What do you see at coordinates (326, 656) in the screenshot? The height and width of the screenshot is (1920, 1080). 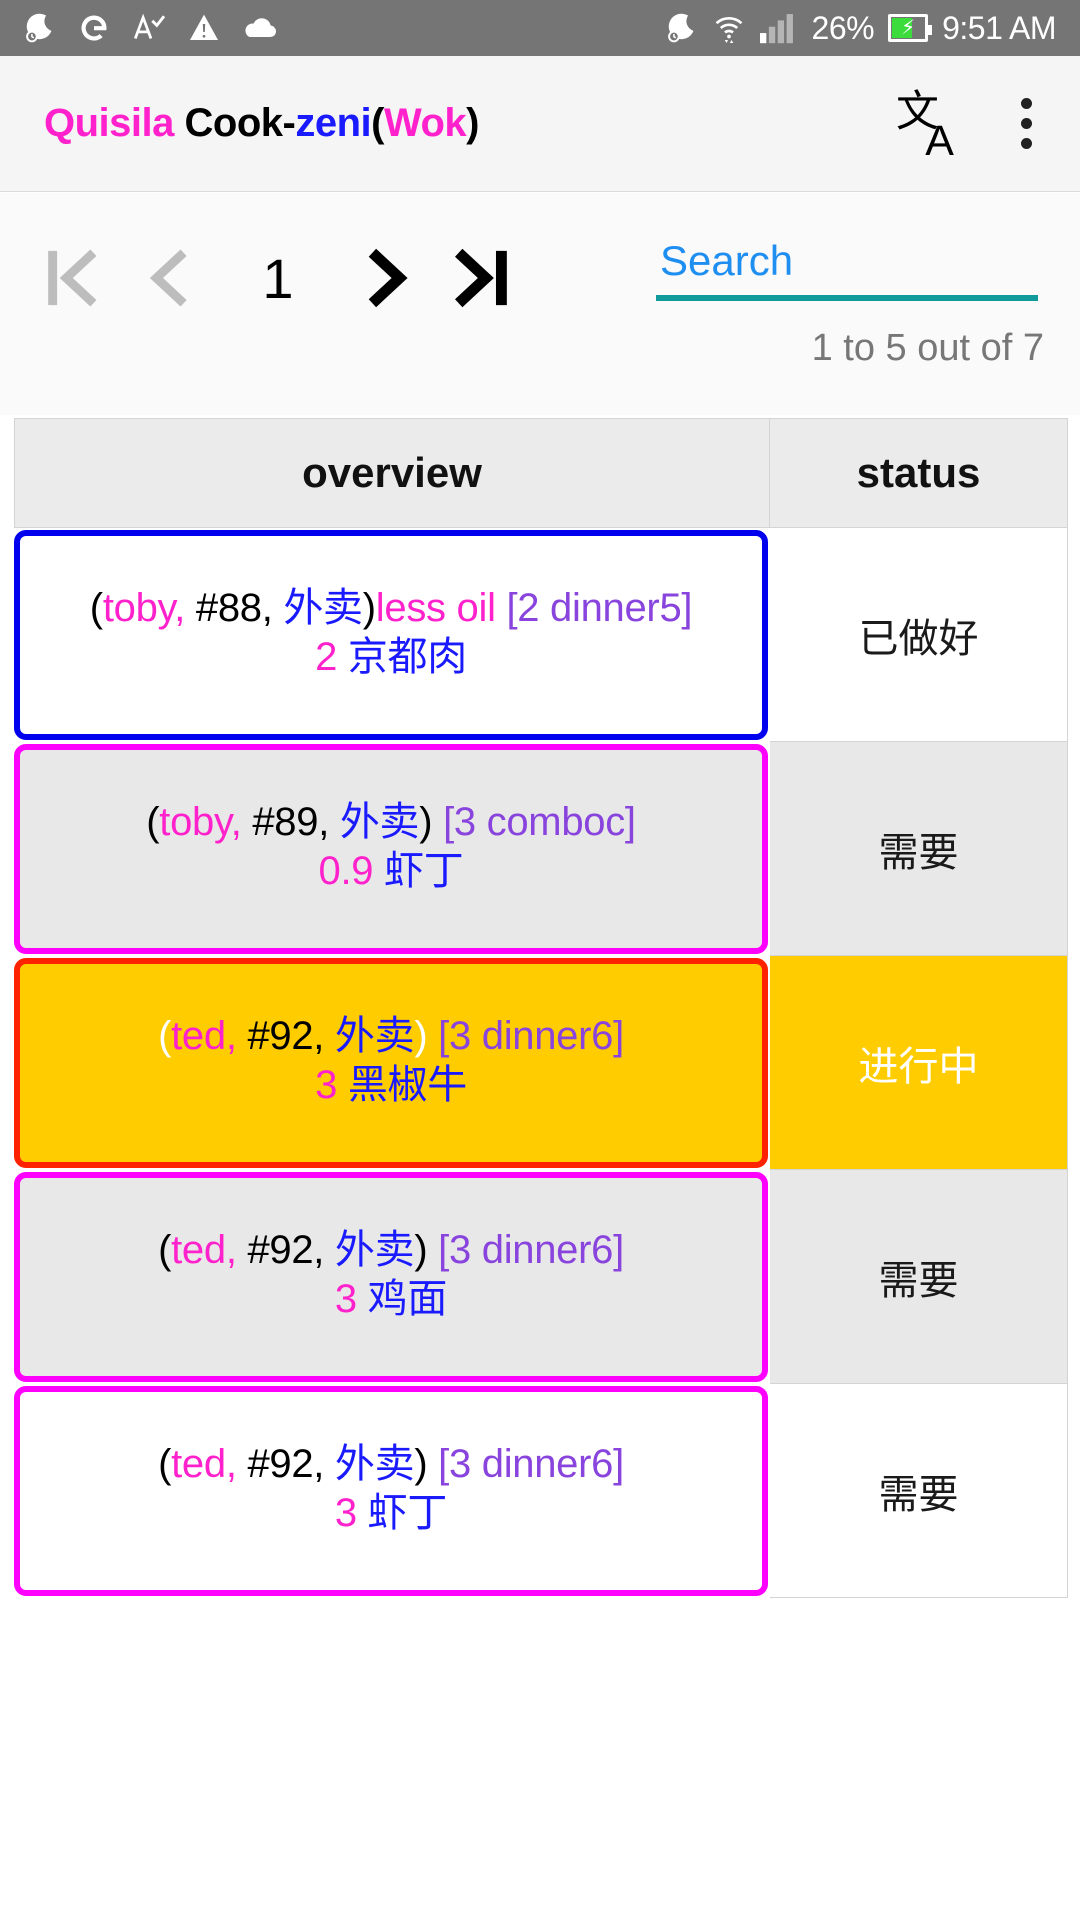 I see `order-item-segment: 2` at bounding box center [326, 656].